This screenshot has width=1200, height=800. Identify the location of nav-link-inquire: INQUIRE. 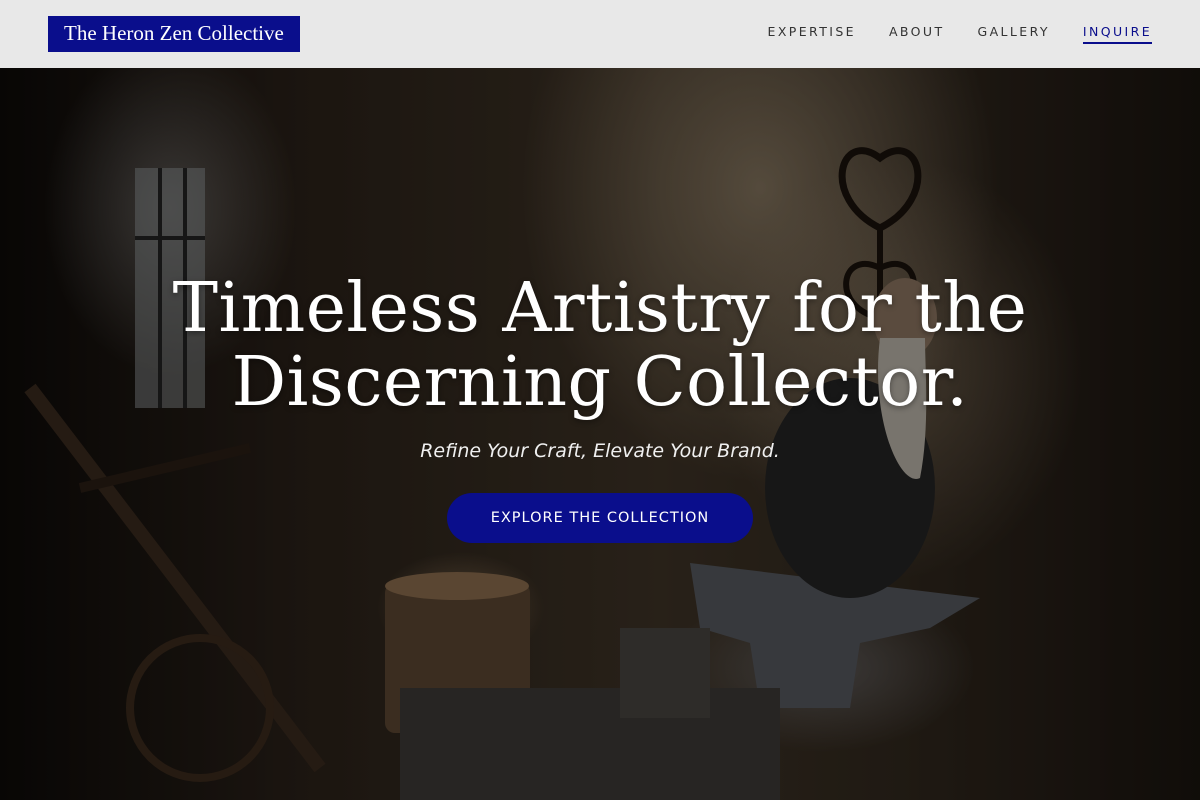
(1117, 34).